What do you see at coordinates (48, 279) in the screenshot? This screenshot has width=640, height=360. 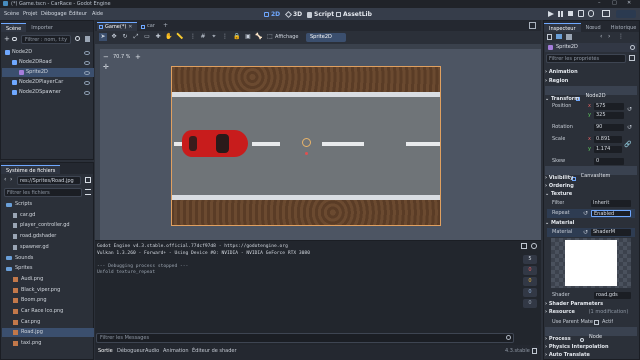 I see `fs-file-item: Audi.png` at bounding box center [48, 279].